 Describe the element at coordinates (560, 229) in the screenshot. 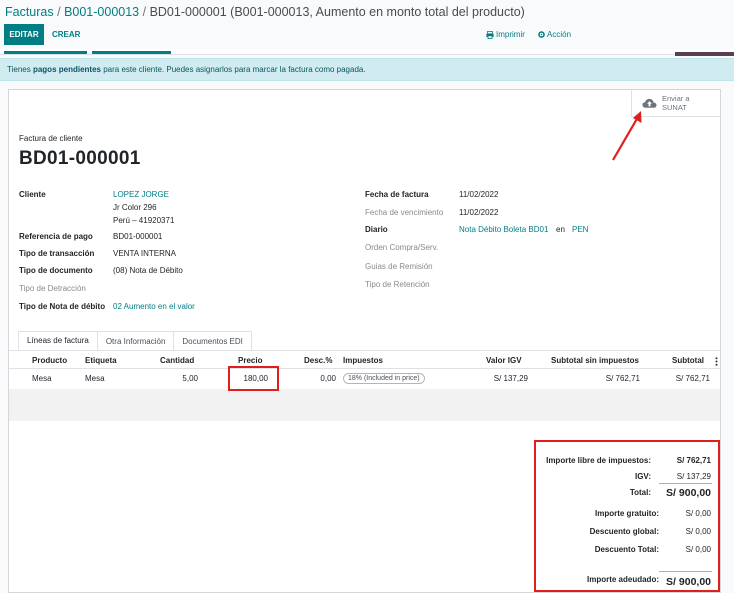

I see `journal-currency-sep: en` at that location.